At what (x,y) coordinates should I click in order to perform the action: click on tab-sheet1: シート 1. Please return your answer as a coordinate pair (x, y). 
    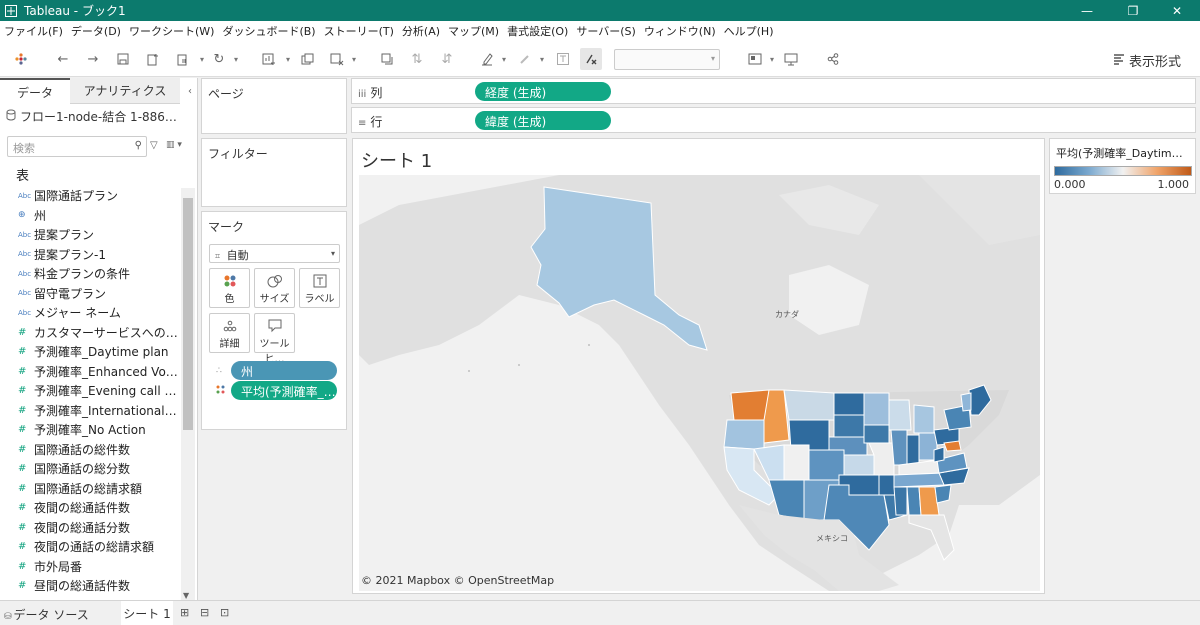
    Looking at the image, I should click on (147, 613).